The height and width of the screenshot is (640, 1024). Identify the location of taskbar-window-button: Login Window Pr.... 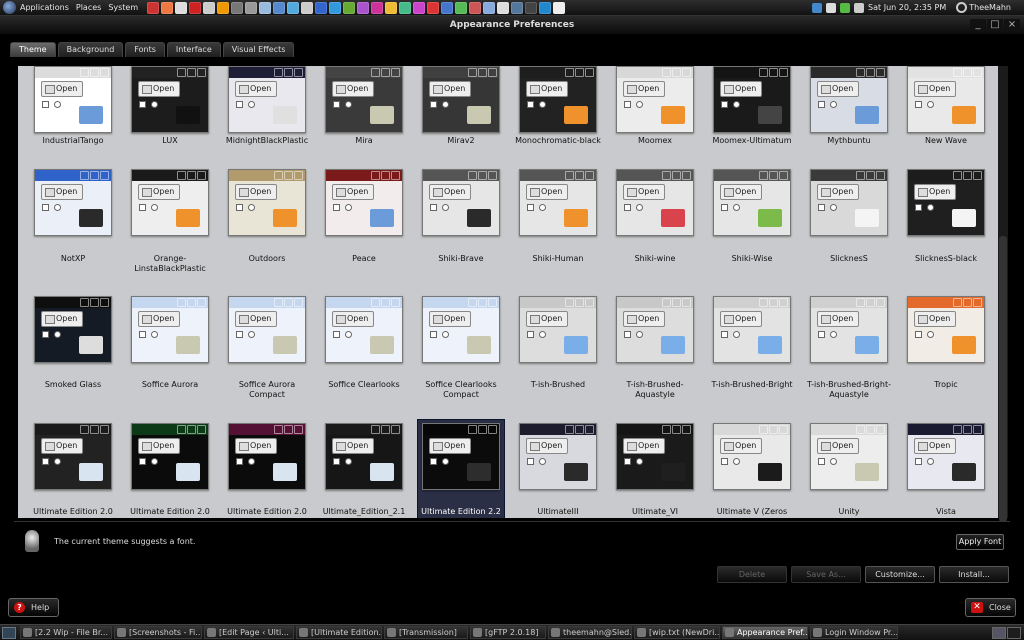
(854, 632).